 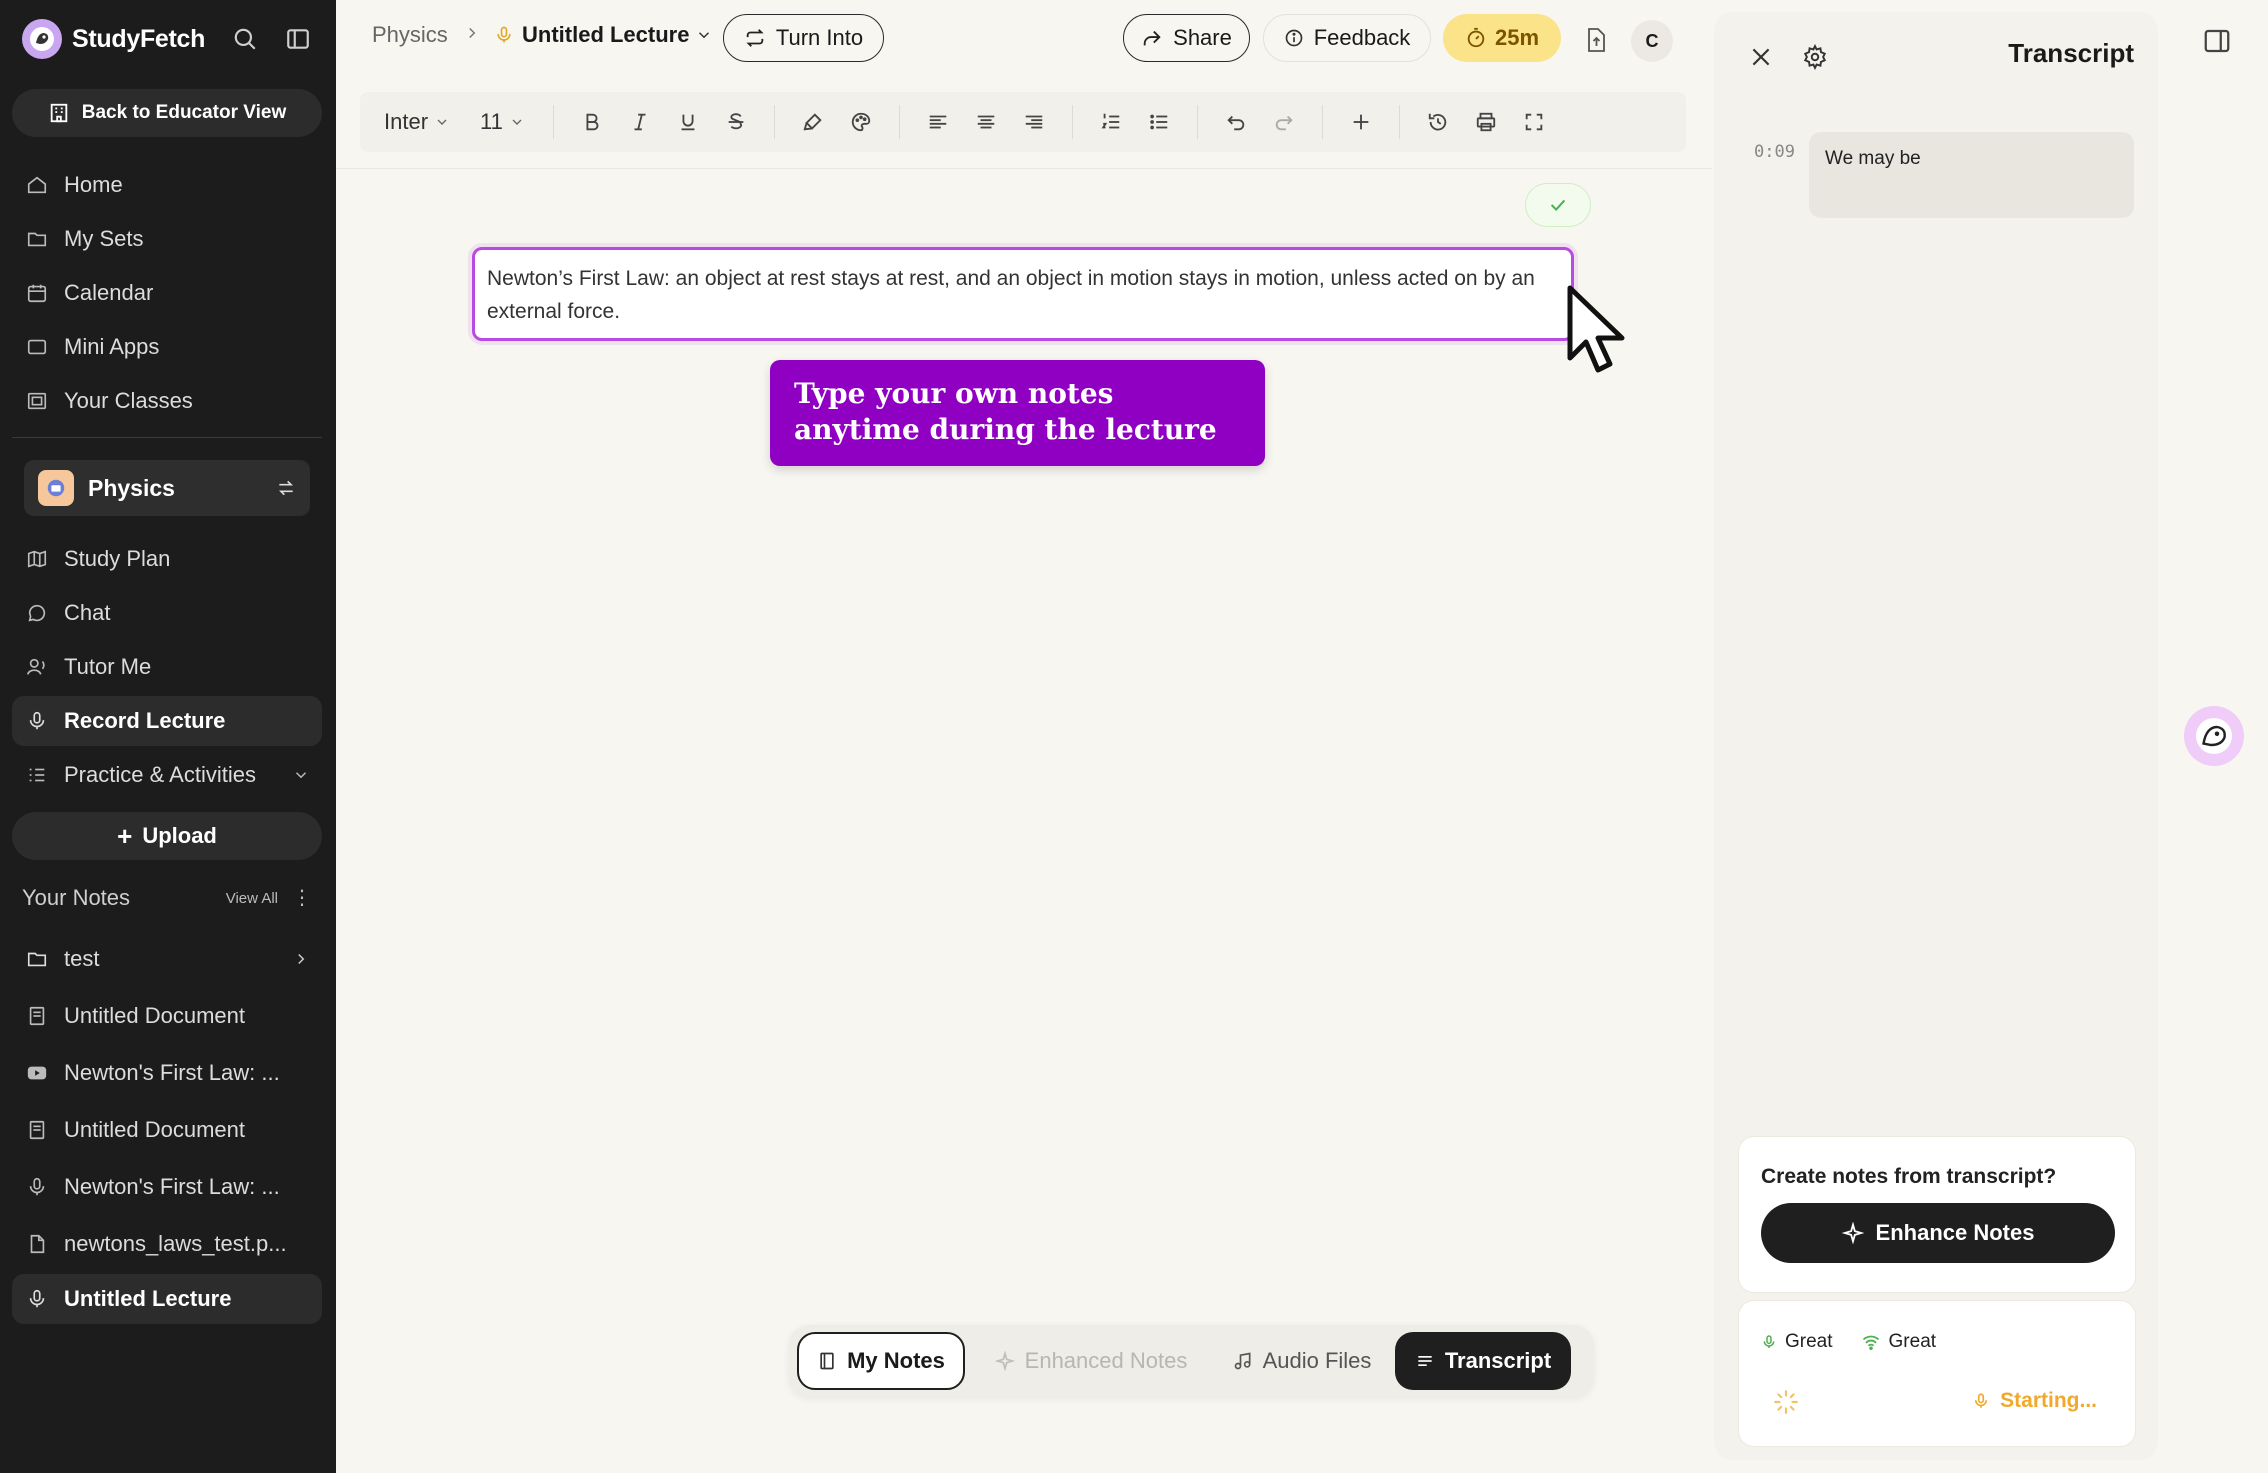 I want to click on timer-value: 25m, so click(x=1517, y=37).